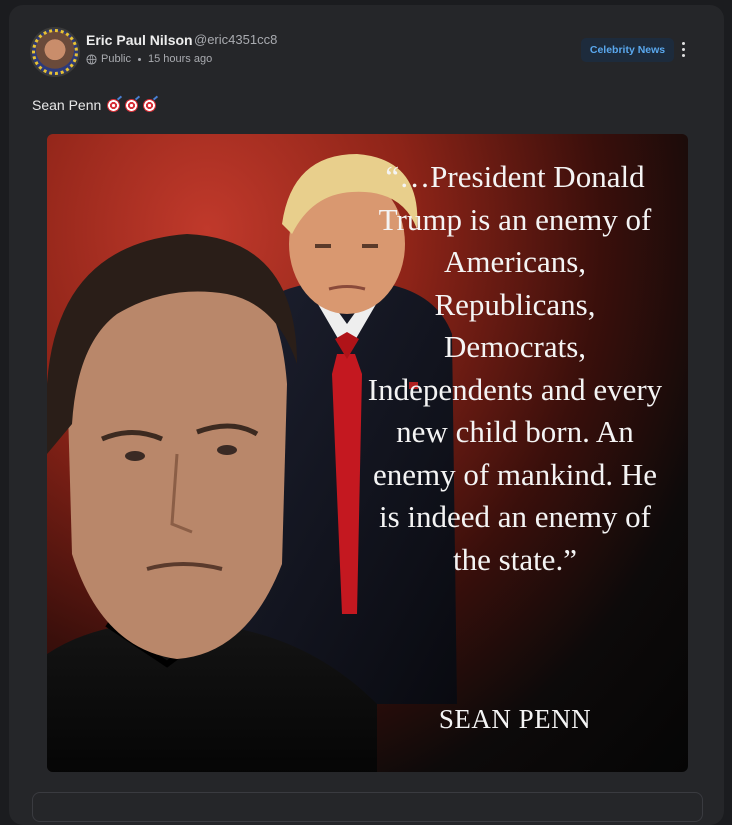 Image resolution: width=732 pixels, height=825 pixels. What do you see at coordinates (235, 39) in the screenshot?
I see `author-handle: @eric4351cc8` at bounding box center [235, 39].